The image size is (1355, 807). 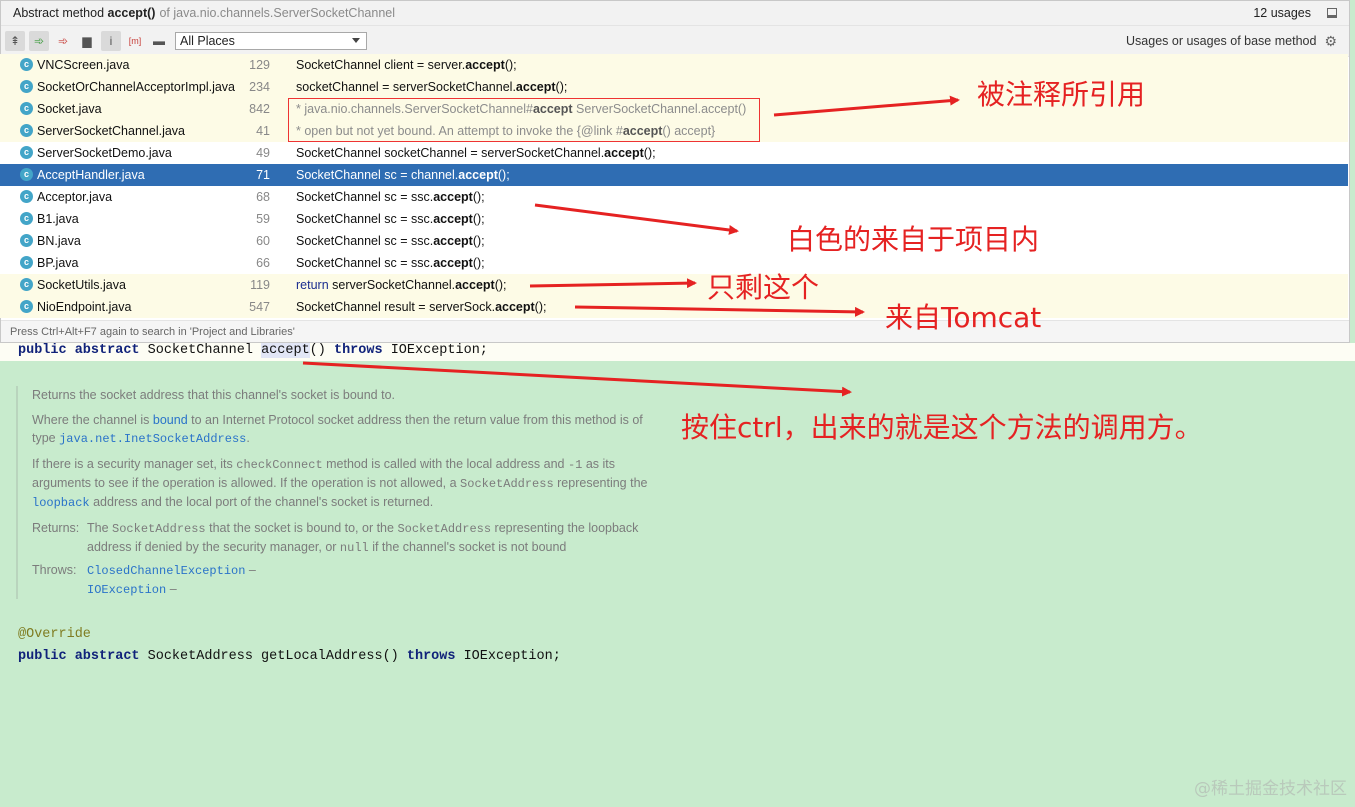 What do you see at coordinates (1270, 789) in the screenshot?
I see `watermark: @稀土掘金技术社区` at bounding box center [1270, 789].